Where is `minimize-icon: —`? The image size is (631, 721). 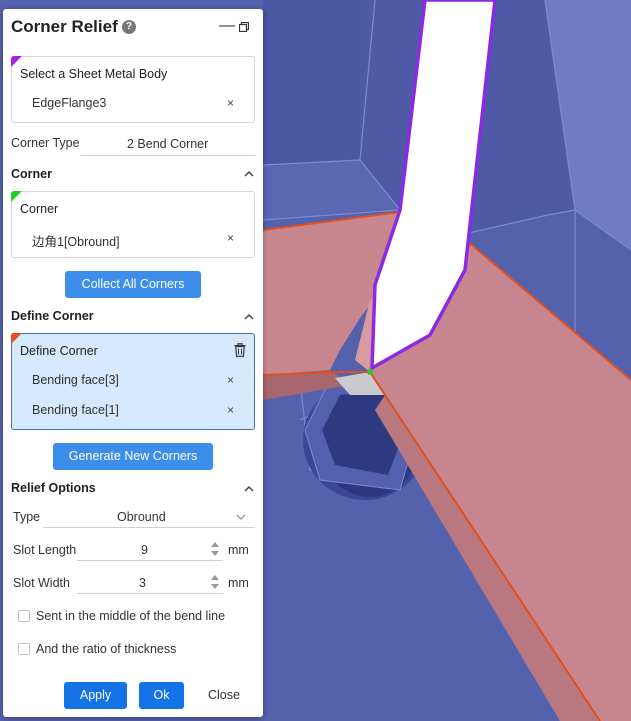 minimize-icon: — is located at coordinates (227, 26).